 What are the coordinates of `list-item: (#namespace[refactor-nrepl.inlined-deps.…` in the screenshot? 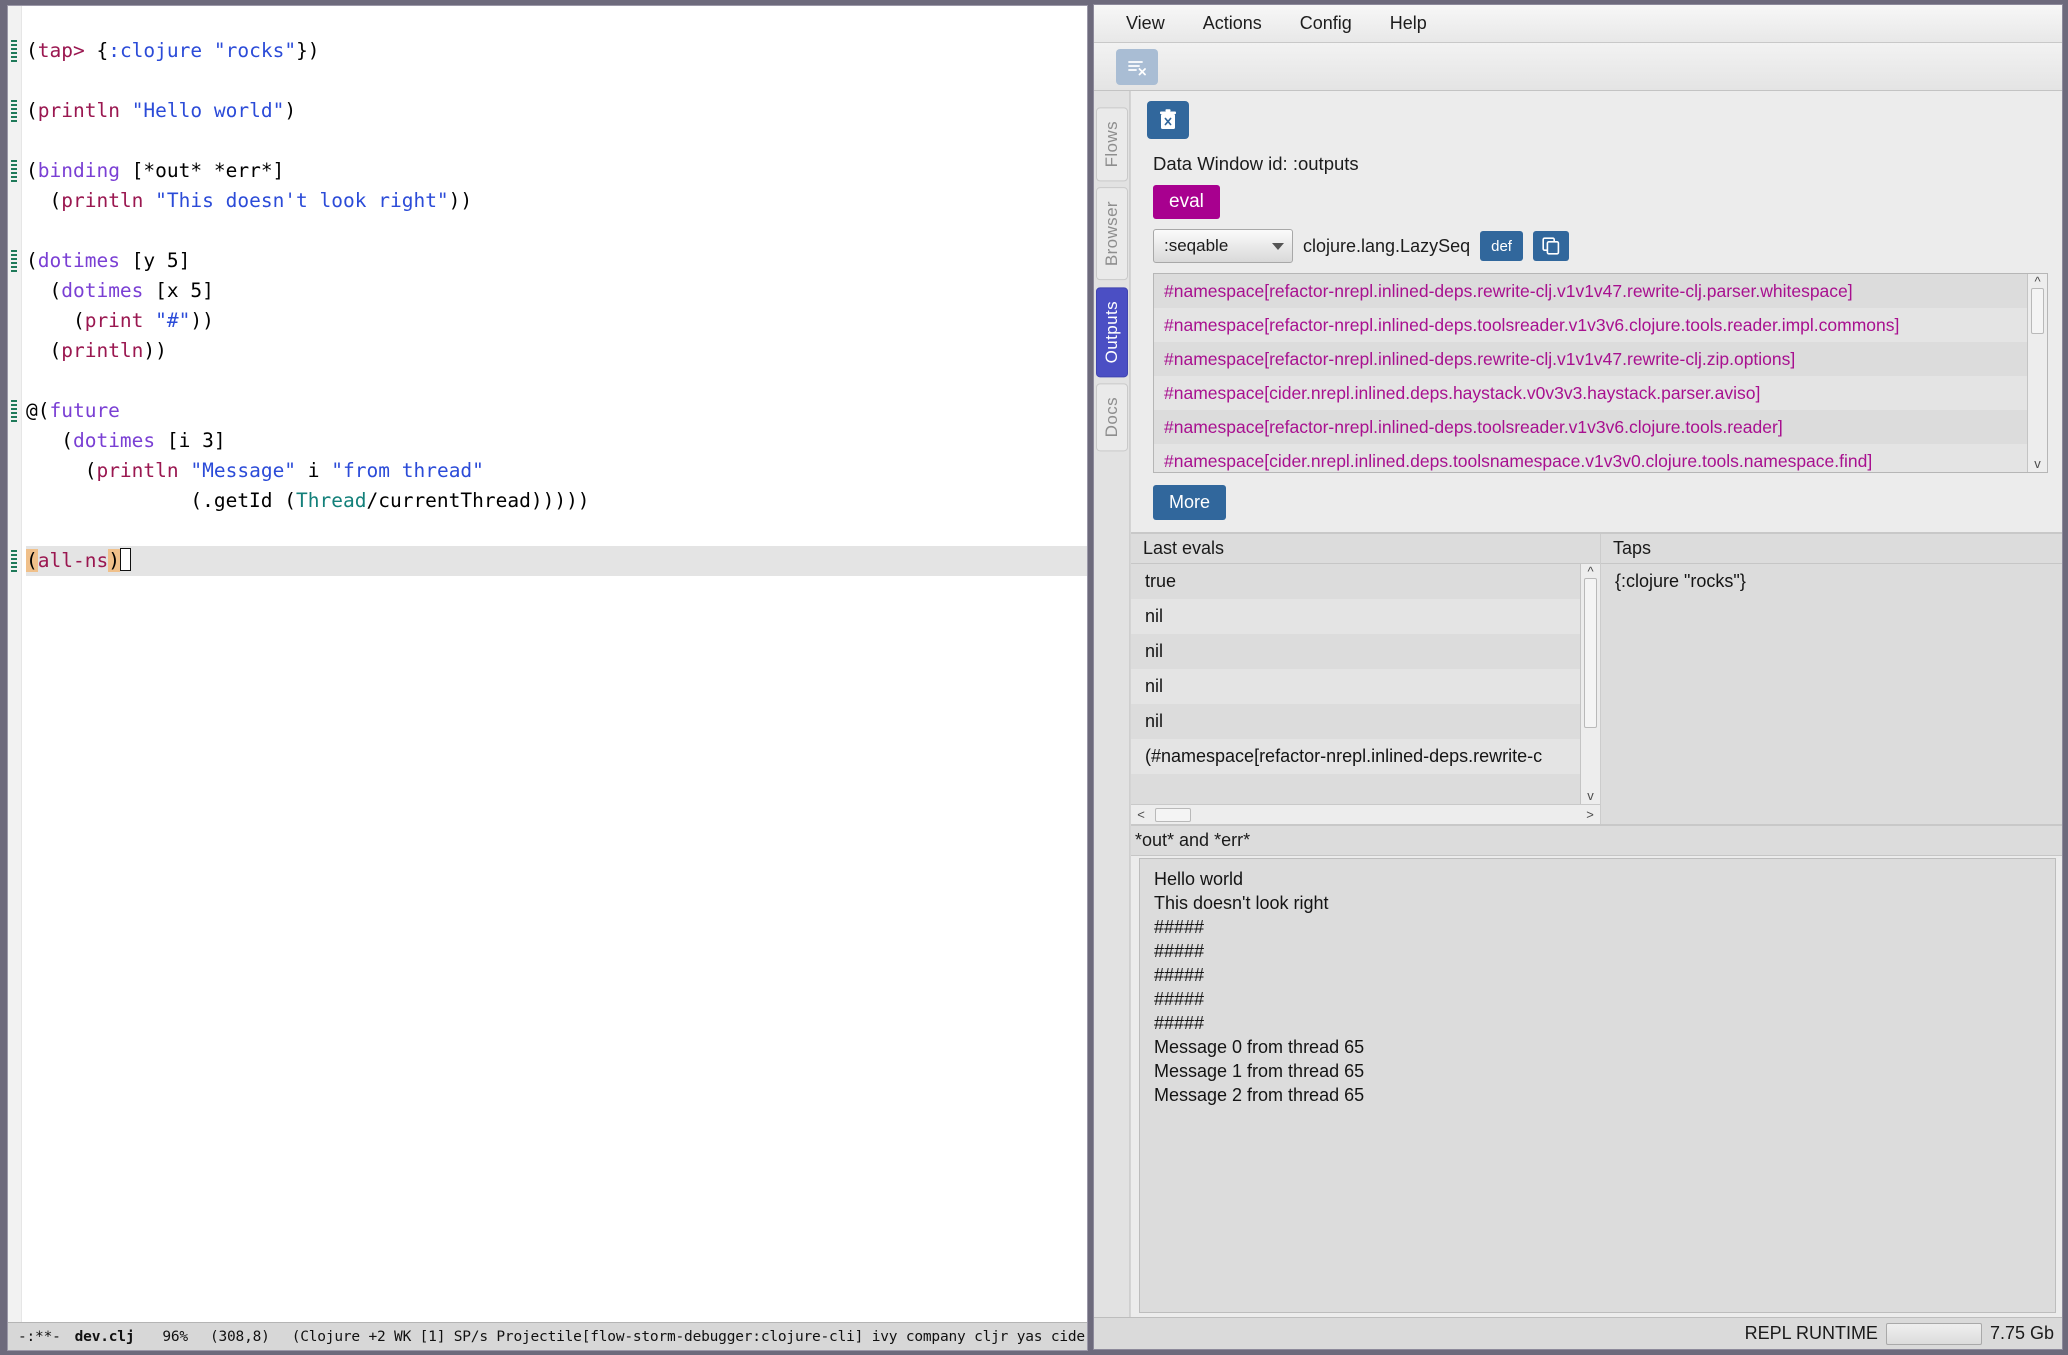 It's located at (1355, 756).